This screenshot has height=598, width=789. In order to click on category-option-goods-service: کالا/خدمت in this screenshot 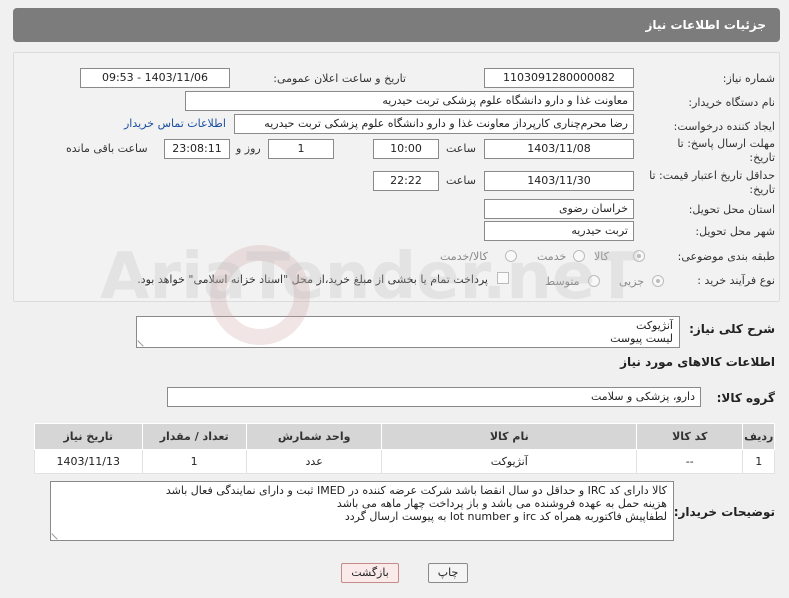, I will do `click(464, 256)`.